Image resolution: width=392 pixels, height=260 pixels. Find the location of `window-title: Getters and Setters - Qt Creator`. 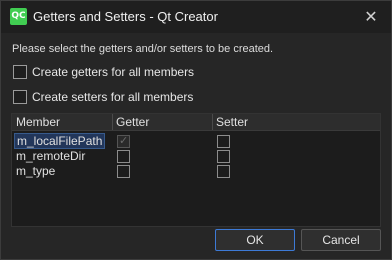

window-title: Getters and Setters - Qt Creator is located at coordinates (125, 16).